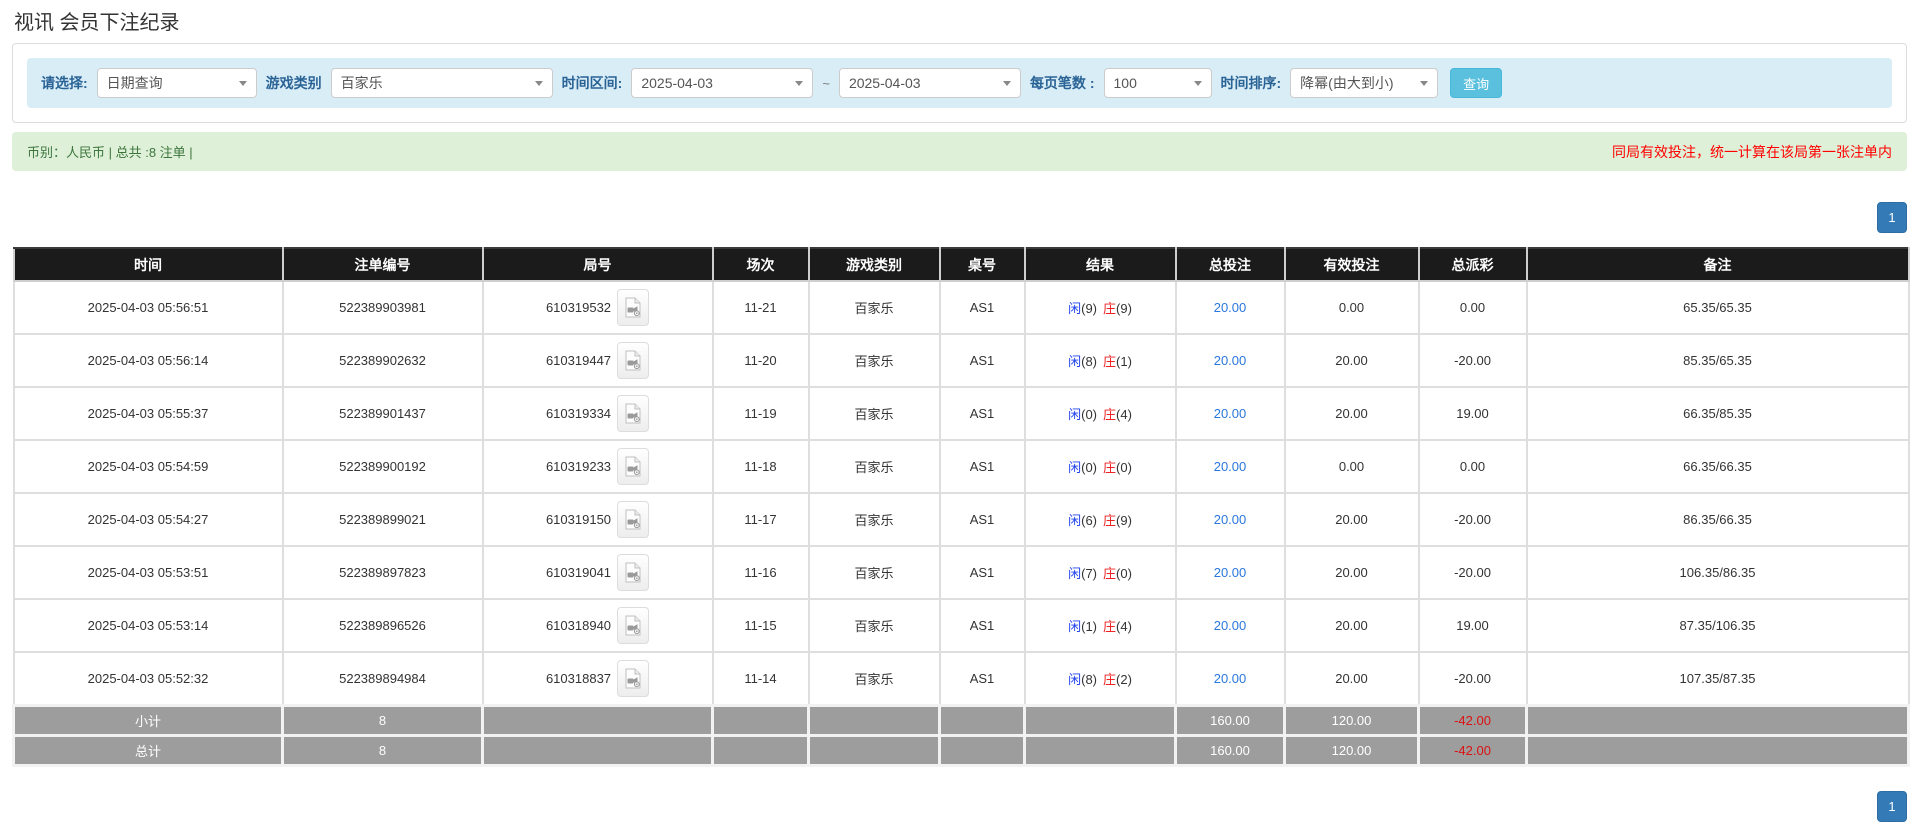 The width and height of the screenshot is (1919, 826). I want to click on round-id-value: 610319233, so click(578, 466).